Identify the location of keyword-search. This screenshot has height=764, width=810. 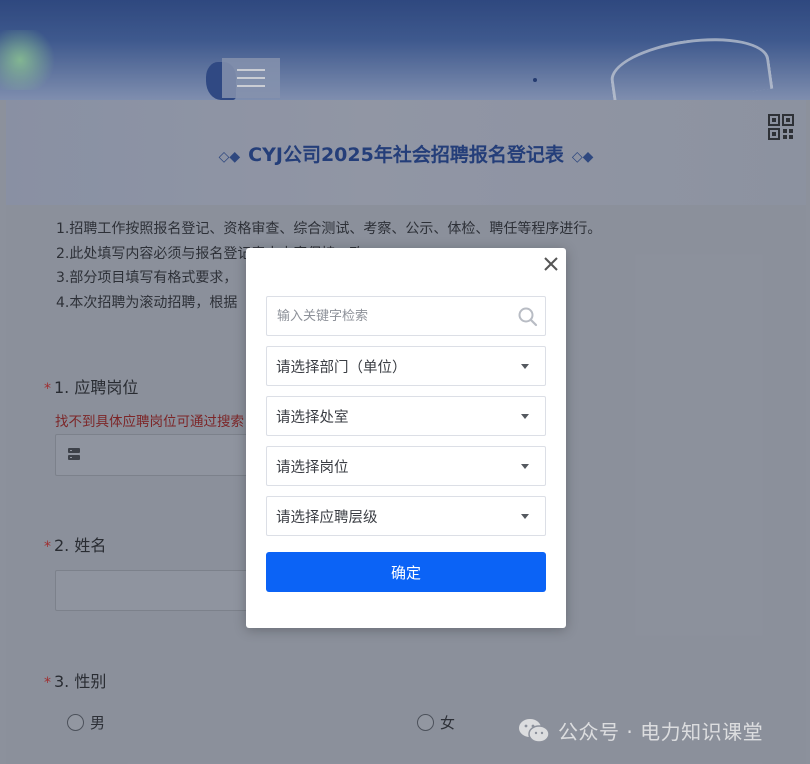
(406, 316).